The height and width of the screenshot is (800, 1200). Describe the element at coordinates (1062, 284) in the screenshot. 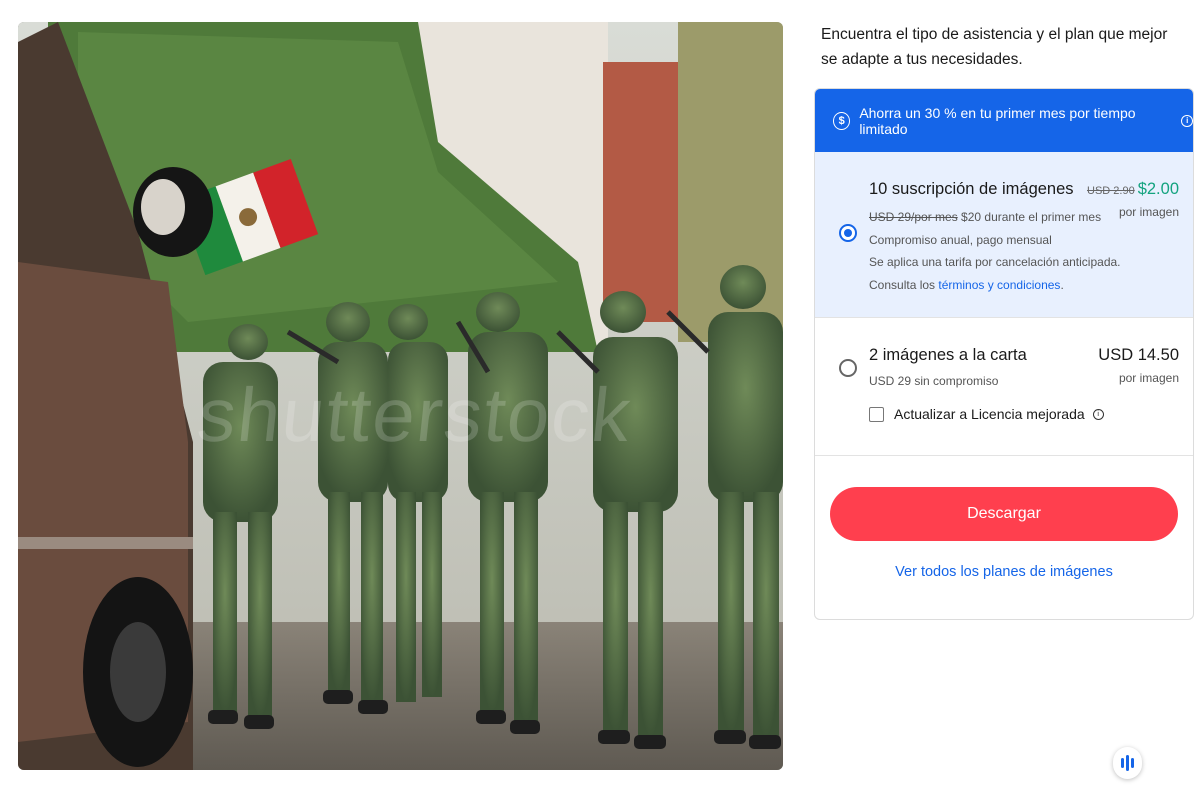

I see `terms-suffix: .` at that location.